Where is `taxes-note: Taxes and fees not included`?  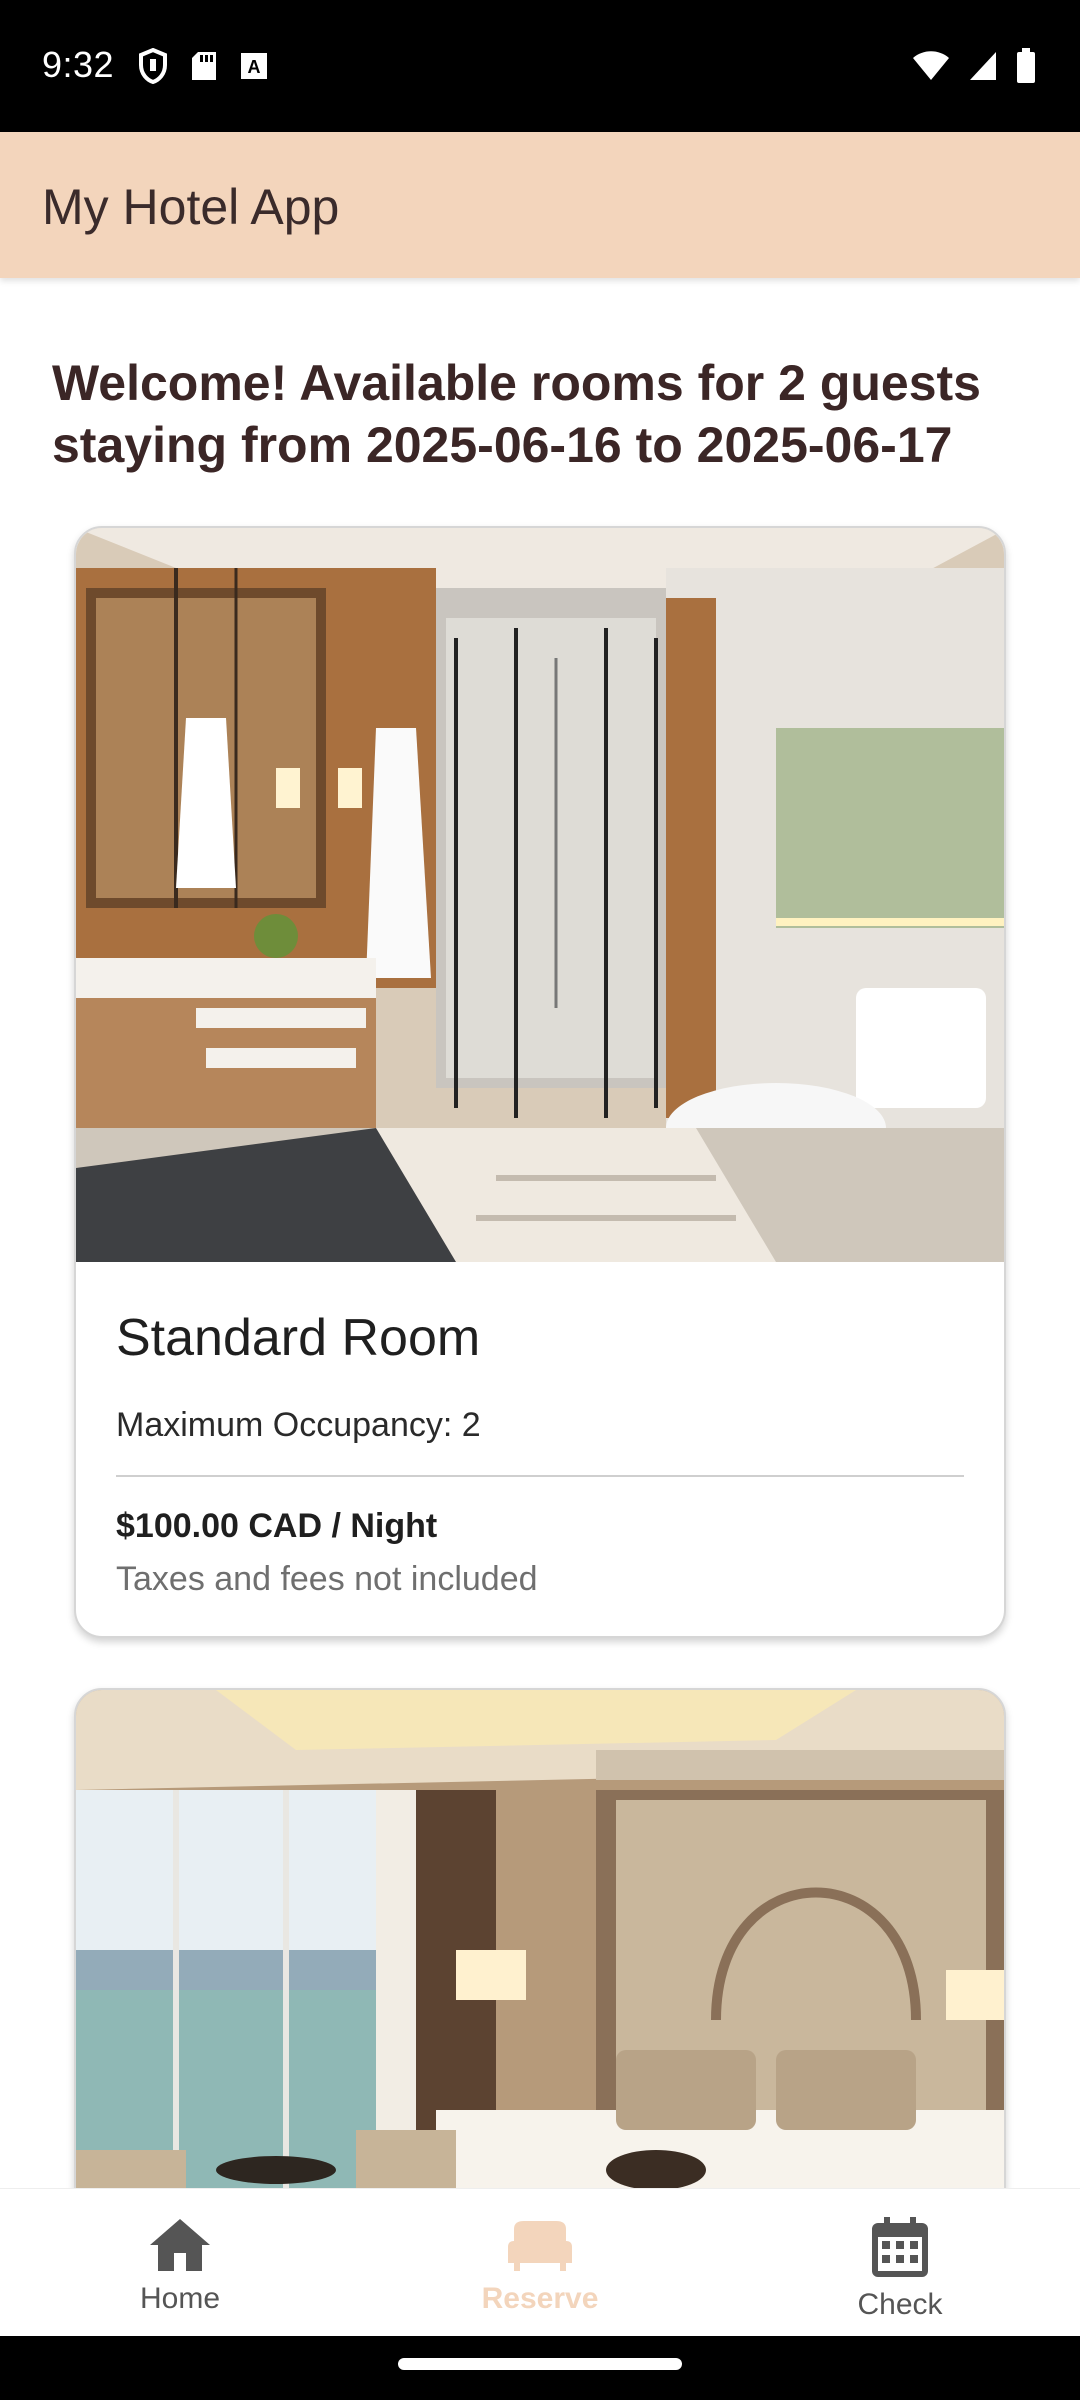 taxes-note: Taxes and fees not included is located at coordinates (327, 1579).